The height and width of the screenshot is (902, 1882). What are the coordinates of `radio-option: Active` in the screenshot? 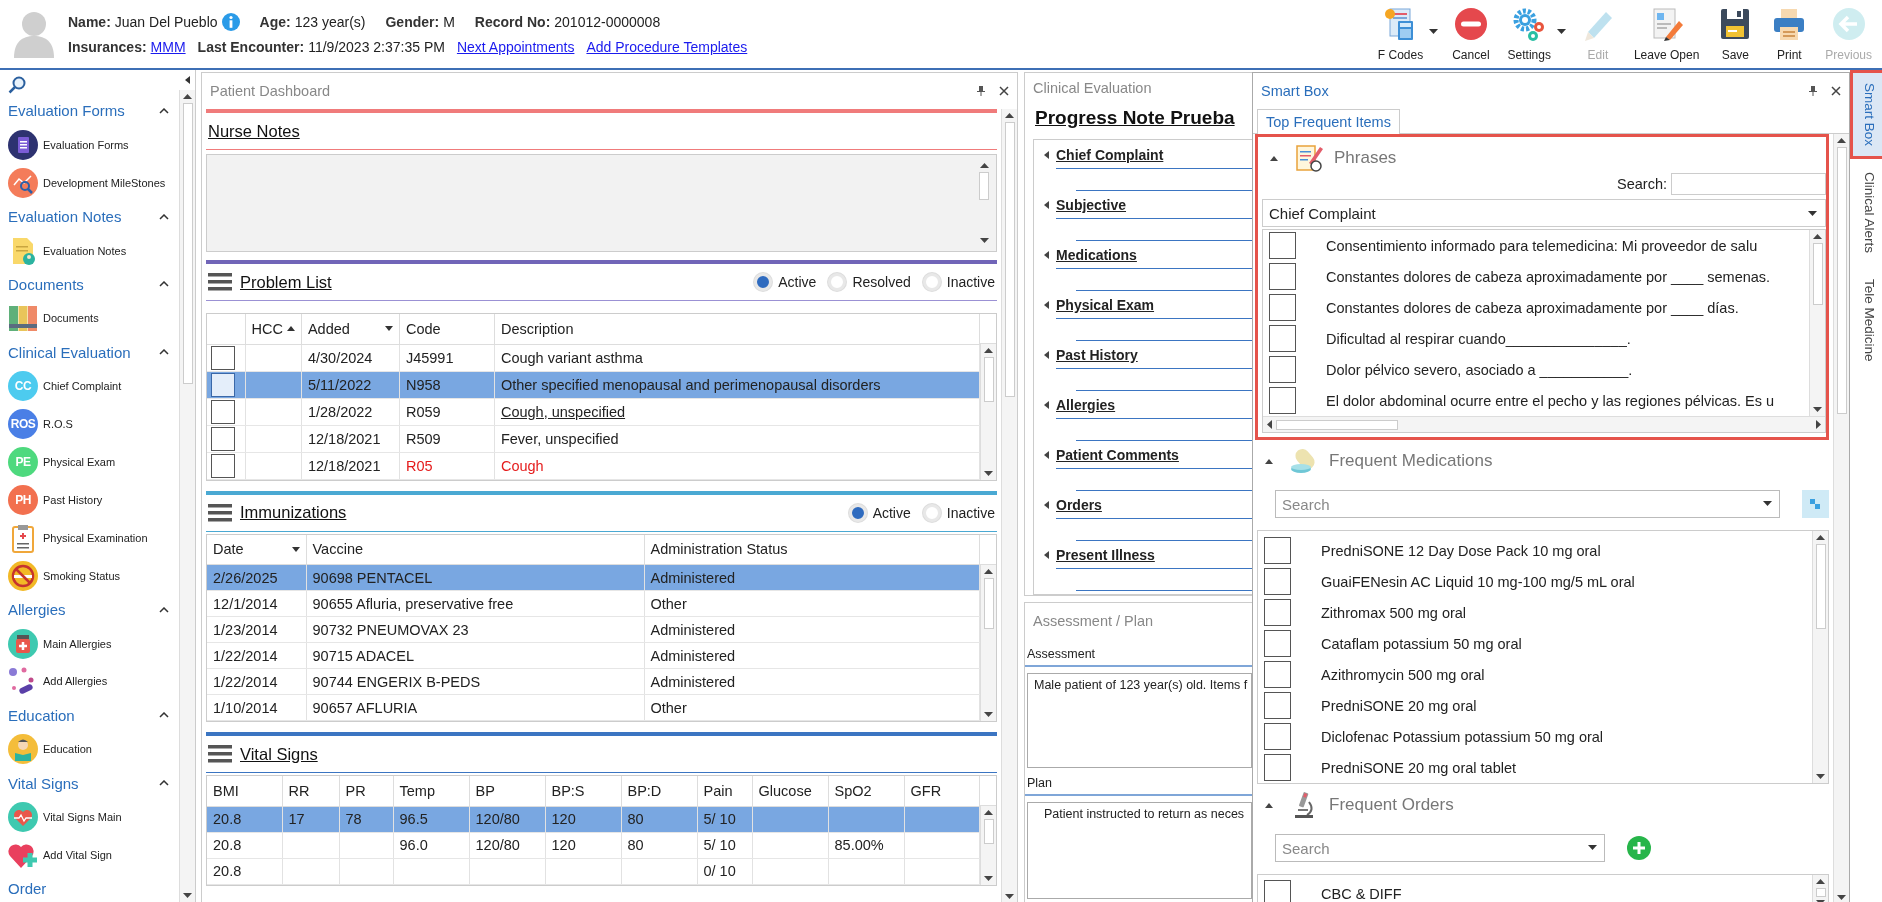 It's located at (785, 282).